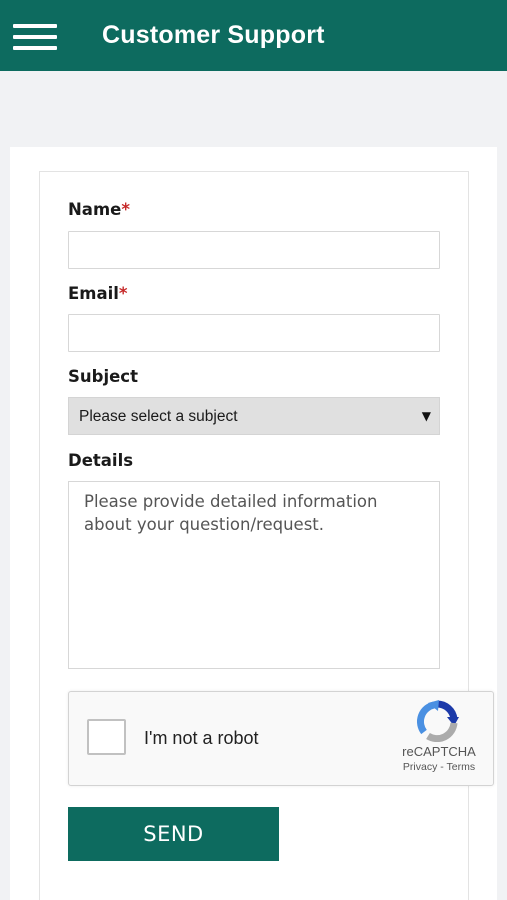 Image resolution: width=507 pixels, height=900 pixels. Describe the element at coordinates (420, 767) in the screenshot. I see `privacy-link: Privacy` at that location.